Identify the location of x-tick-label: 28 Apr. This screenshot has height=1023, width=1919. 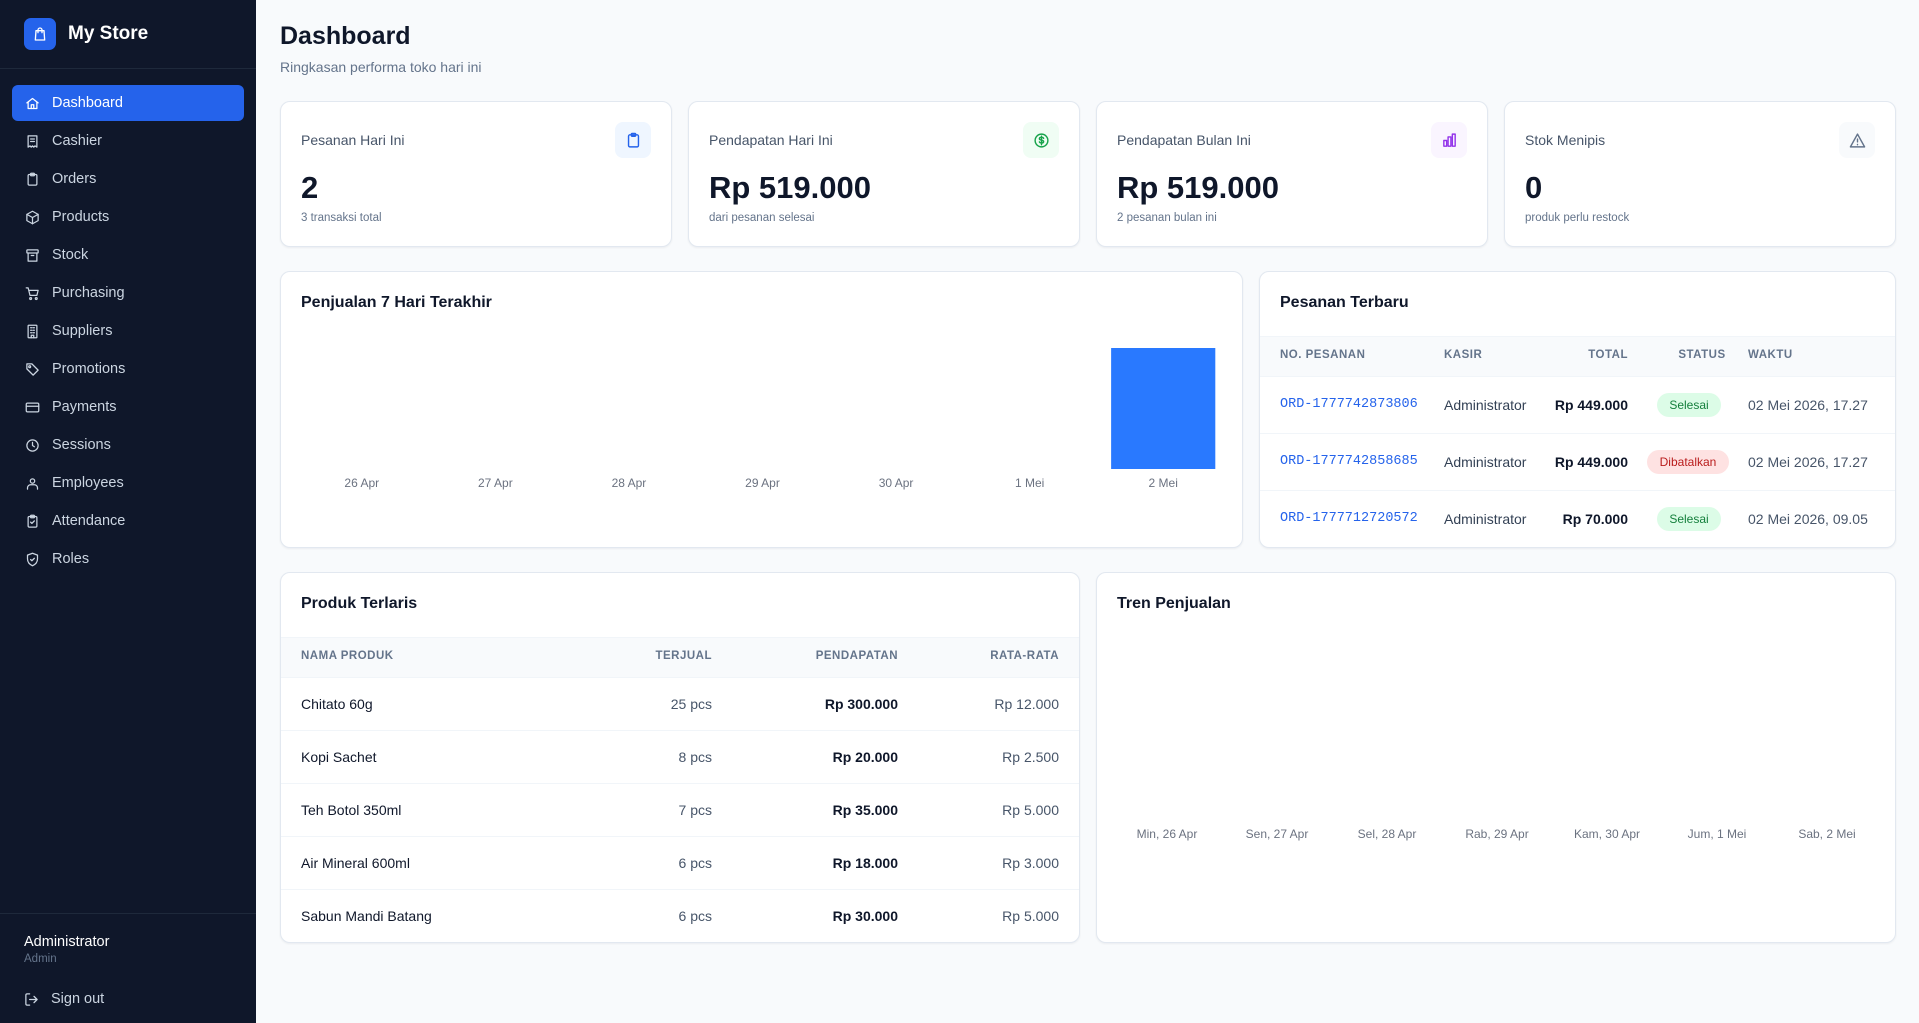
(629, 483).